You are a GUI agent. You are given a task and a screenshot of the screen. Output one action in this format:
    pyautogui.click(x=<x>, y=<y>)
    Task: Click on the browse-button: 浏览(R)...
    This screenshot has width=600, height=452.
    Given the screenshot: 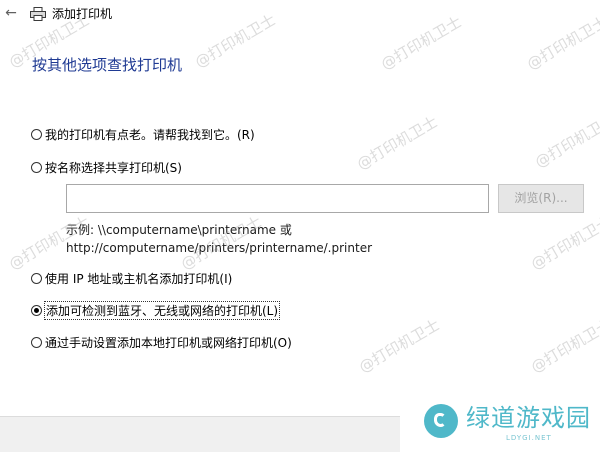 What is the action you would take?
    pyautogui.click(x=541, y=198)
    